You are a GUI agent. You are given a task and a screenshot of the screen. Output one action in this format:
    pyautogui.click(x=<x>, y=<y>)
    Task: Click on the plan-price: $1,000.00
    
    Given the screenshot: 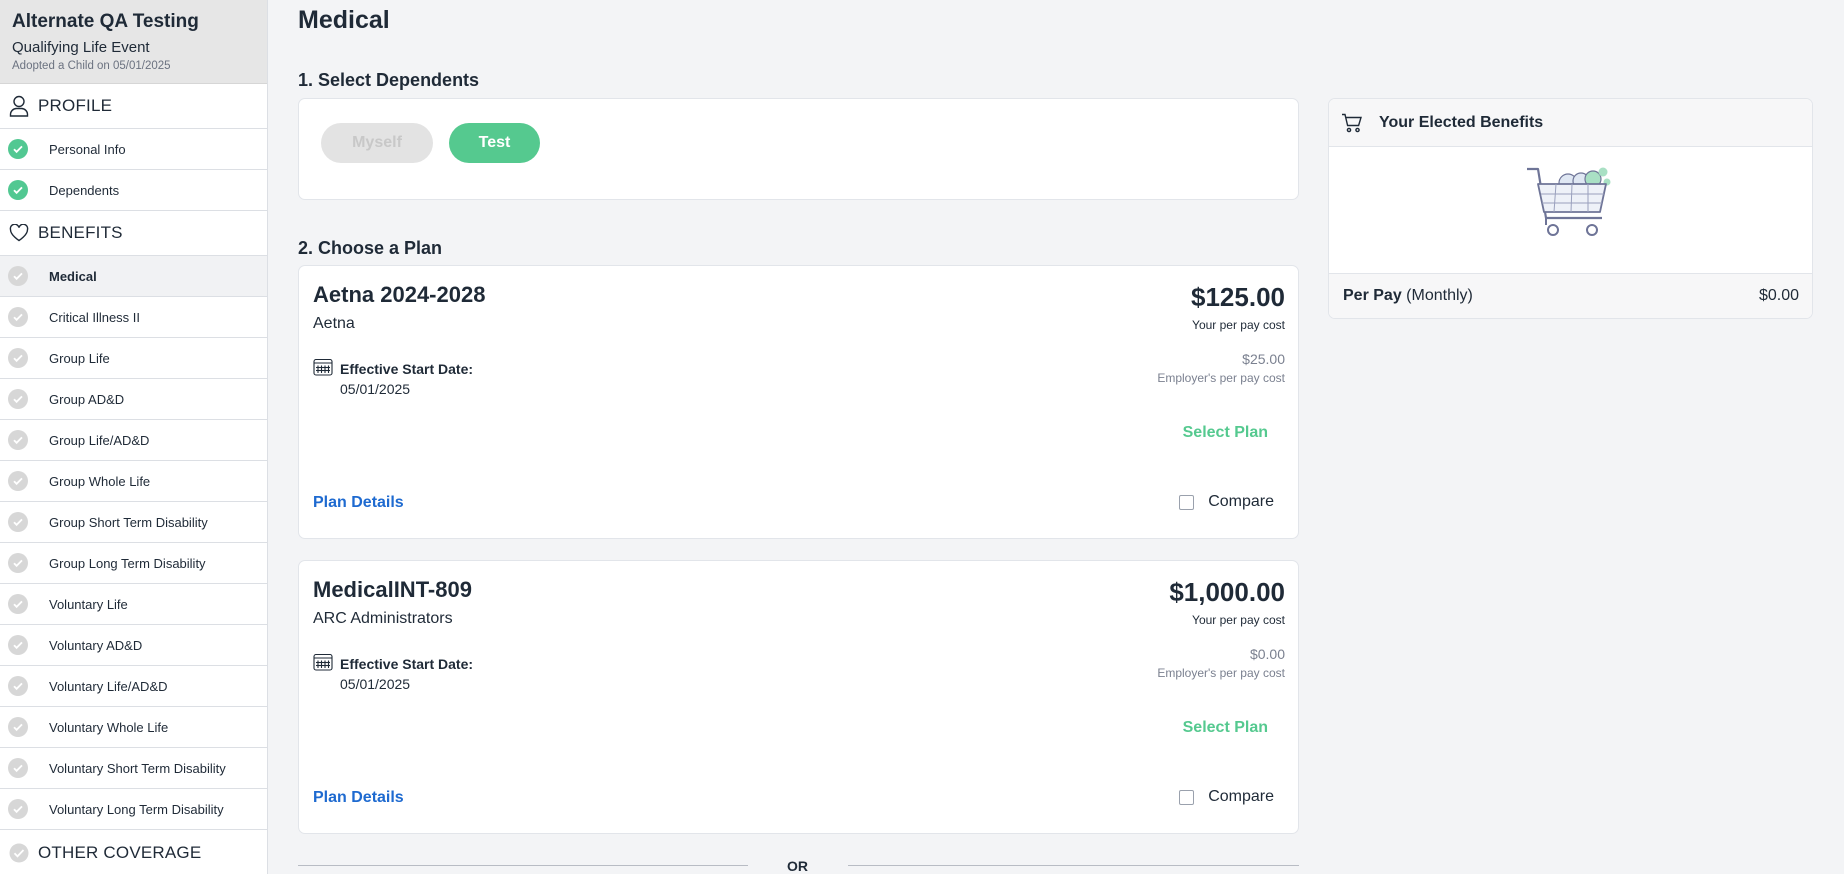 What is the action you would take?
    pyautogui.click(x=1227, y=592)
    